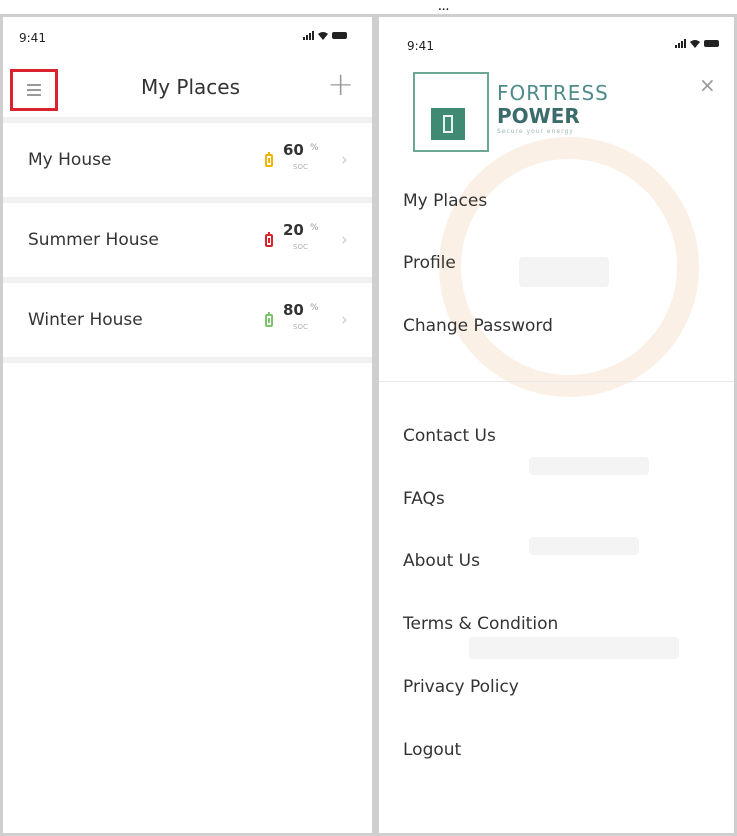 The height and width of the screenshot is (836, 737). What do you see at coordinates (190, 87) in the screenshot?
I see `page-title: My Places` at bounding box center [190, 87].